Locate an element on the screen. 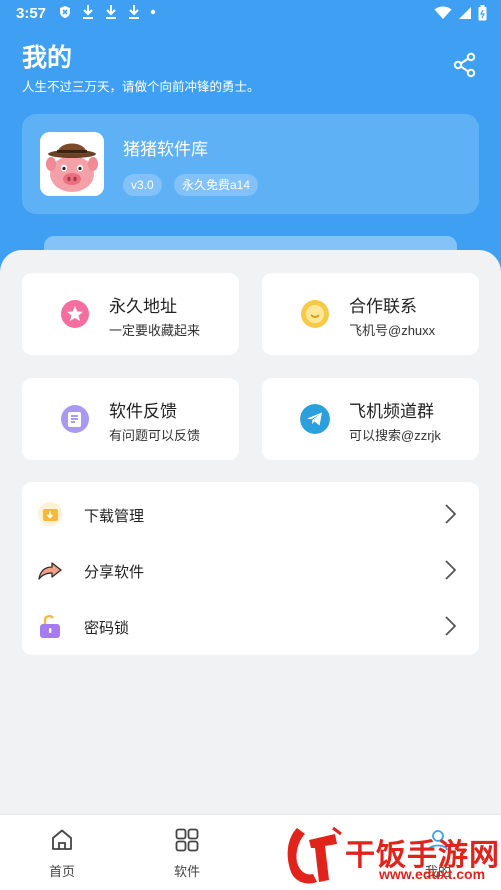  share-icon is located at coordinates (464, 65).